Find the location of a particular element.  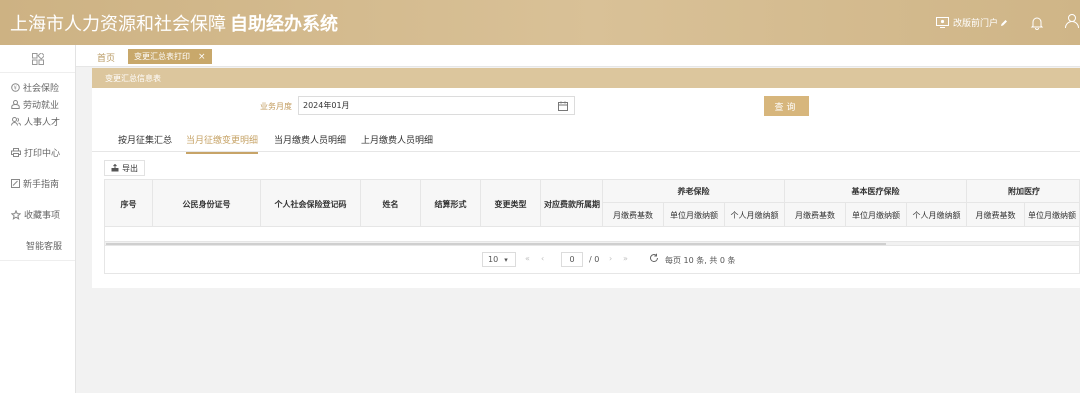

column-header-insurance-code: 个人社会保险登记码 is located at coordinates (311, 203).